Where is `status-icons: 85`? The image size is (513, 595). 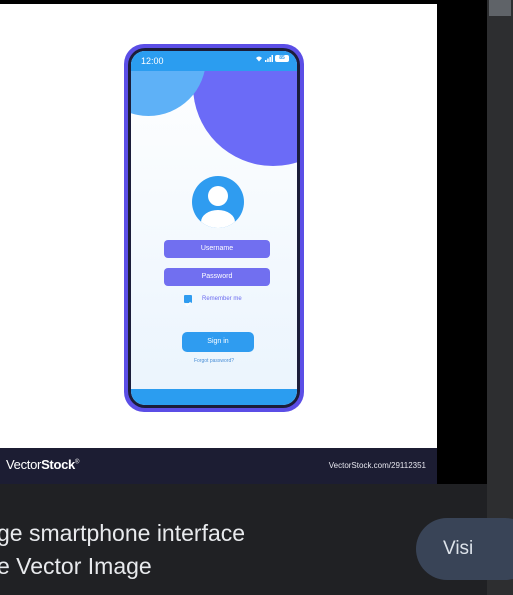
status-icons: 85 is located at coordinates (272, 58).